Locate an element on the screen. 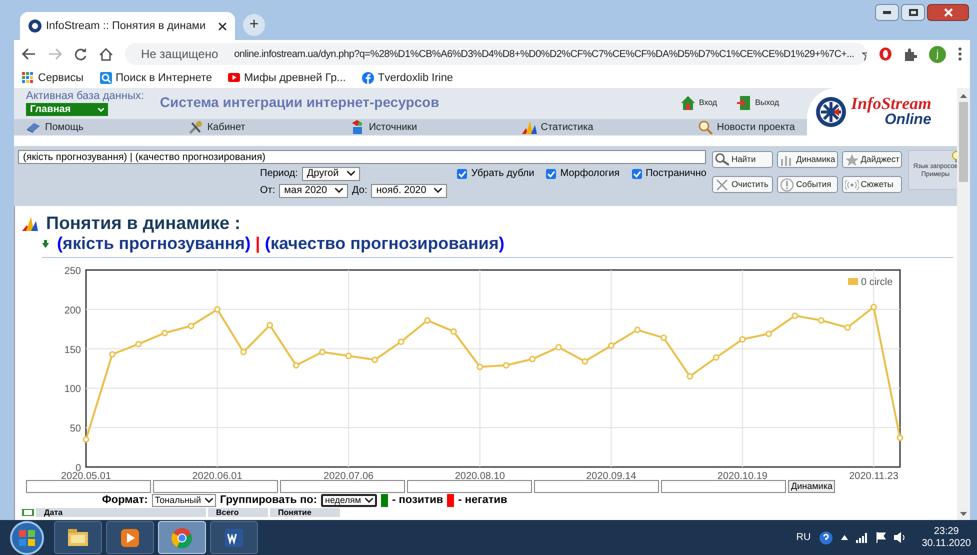  checkbox-option: Морфология is located at coordinates (583, 173).